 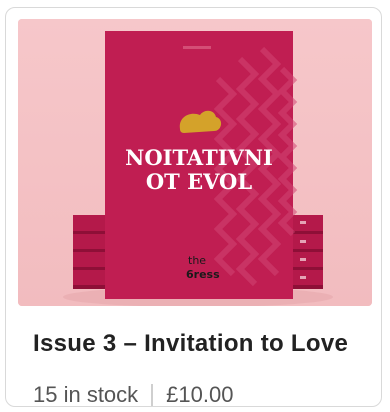 I want to click on product-title: Issue 3 – Invitation to Love, so click(x=203, y=344).